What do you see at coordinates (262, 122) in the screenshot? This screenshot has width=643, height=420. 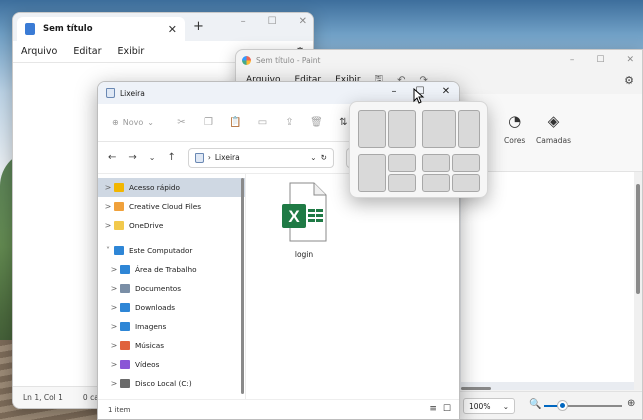 I see `rename-icon: ▭` at bounding box center [262, 122].